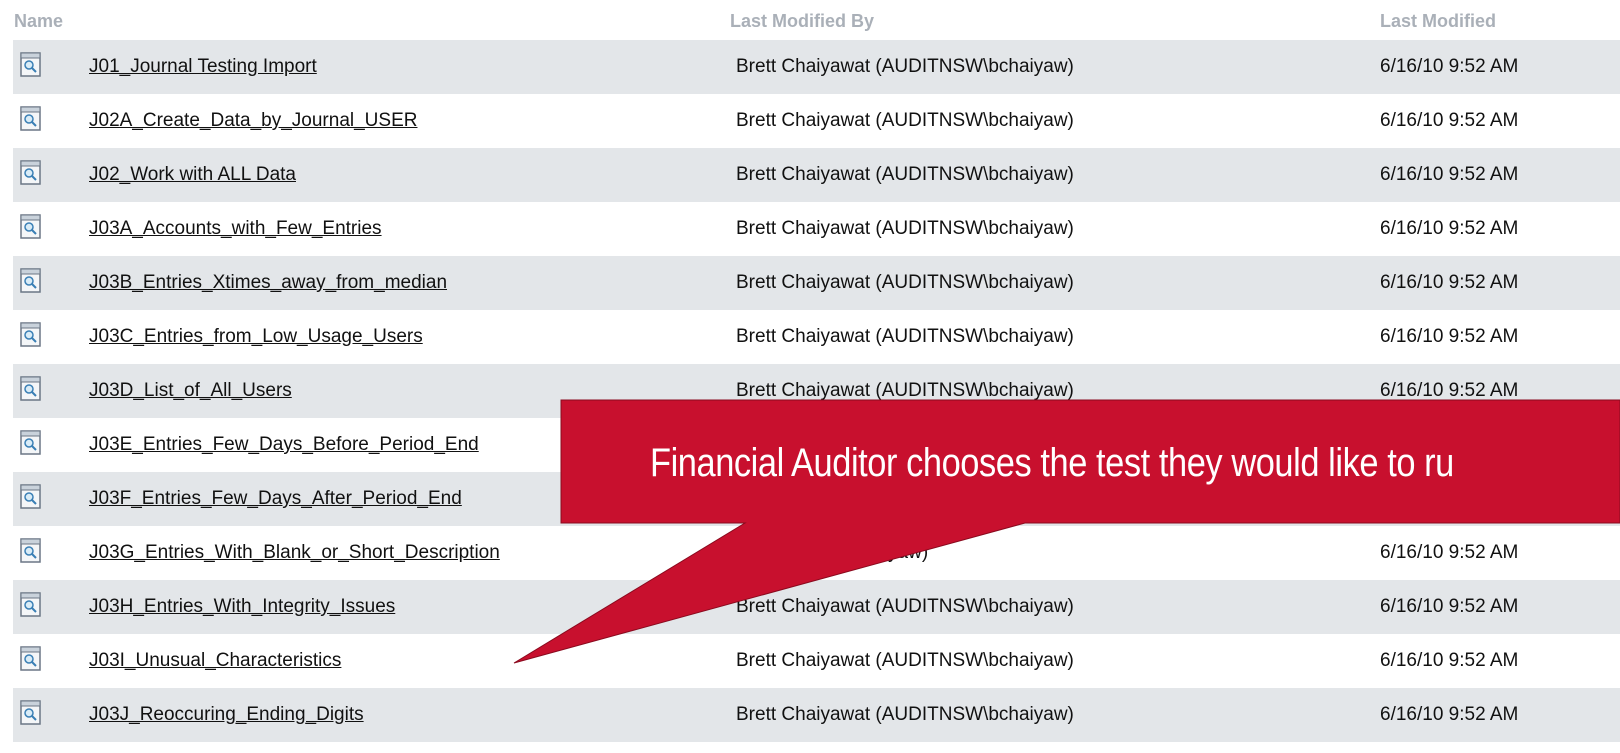 The height and width of the screenshot is (753, 1620). What do you see at coordinates (235, 229) in the screenshot?
I see `report-name-link: J03A_Accounts_with_Few_Entries` at bounding box center [235, 229].